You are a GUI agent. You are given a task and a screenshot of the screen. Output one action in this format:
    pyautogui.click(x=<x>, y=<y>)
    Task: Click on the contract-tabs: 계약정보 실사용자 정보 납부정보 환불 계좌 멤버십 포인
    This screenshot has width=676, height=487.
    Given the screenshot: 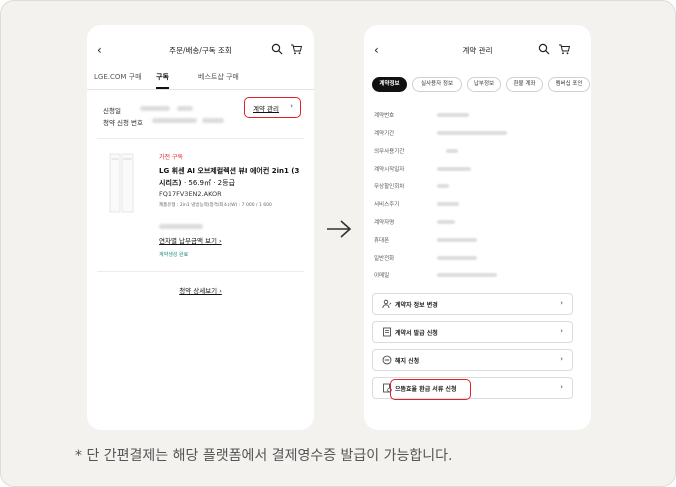 What is the action you would take?
    pyautogui.click(x=481, y=85)
    